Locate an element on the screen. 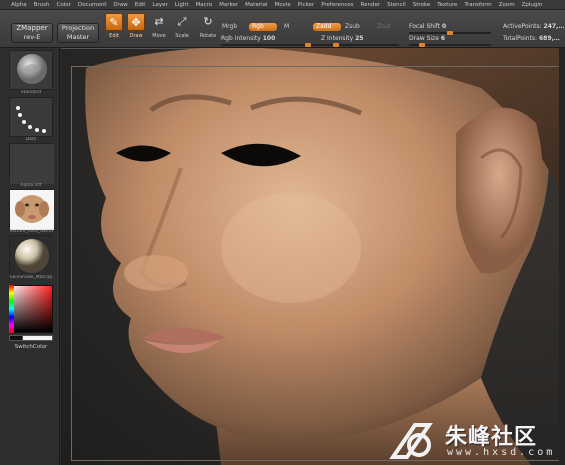  menu-light: Light is located at coordinates (182, 4).